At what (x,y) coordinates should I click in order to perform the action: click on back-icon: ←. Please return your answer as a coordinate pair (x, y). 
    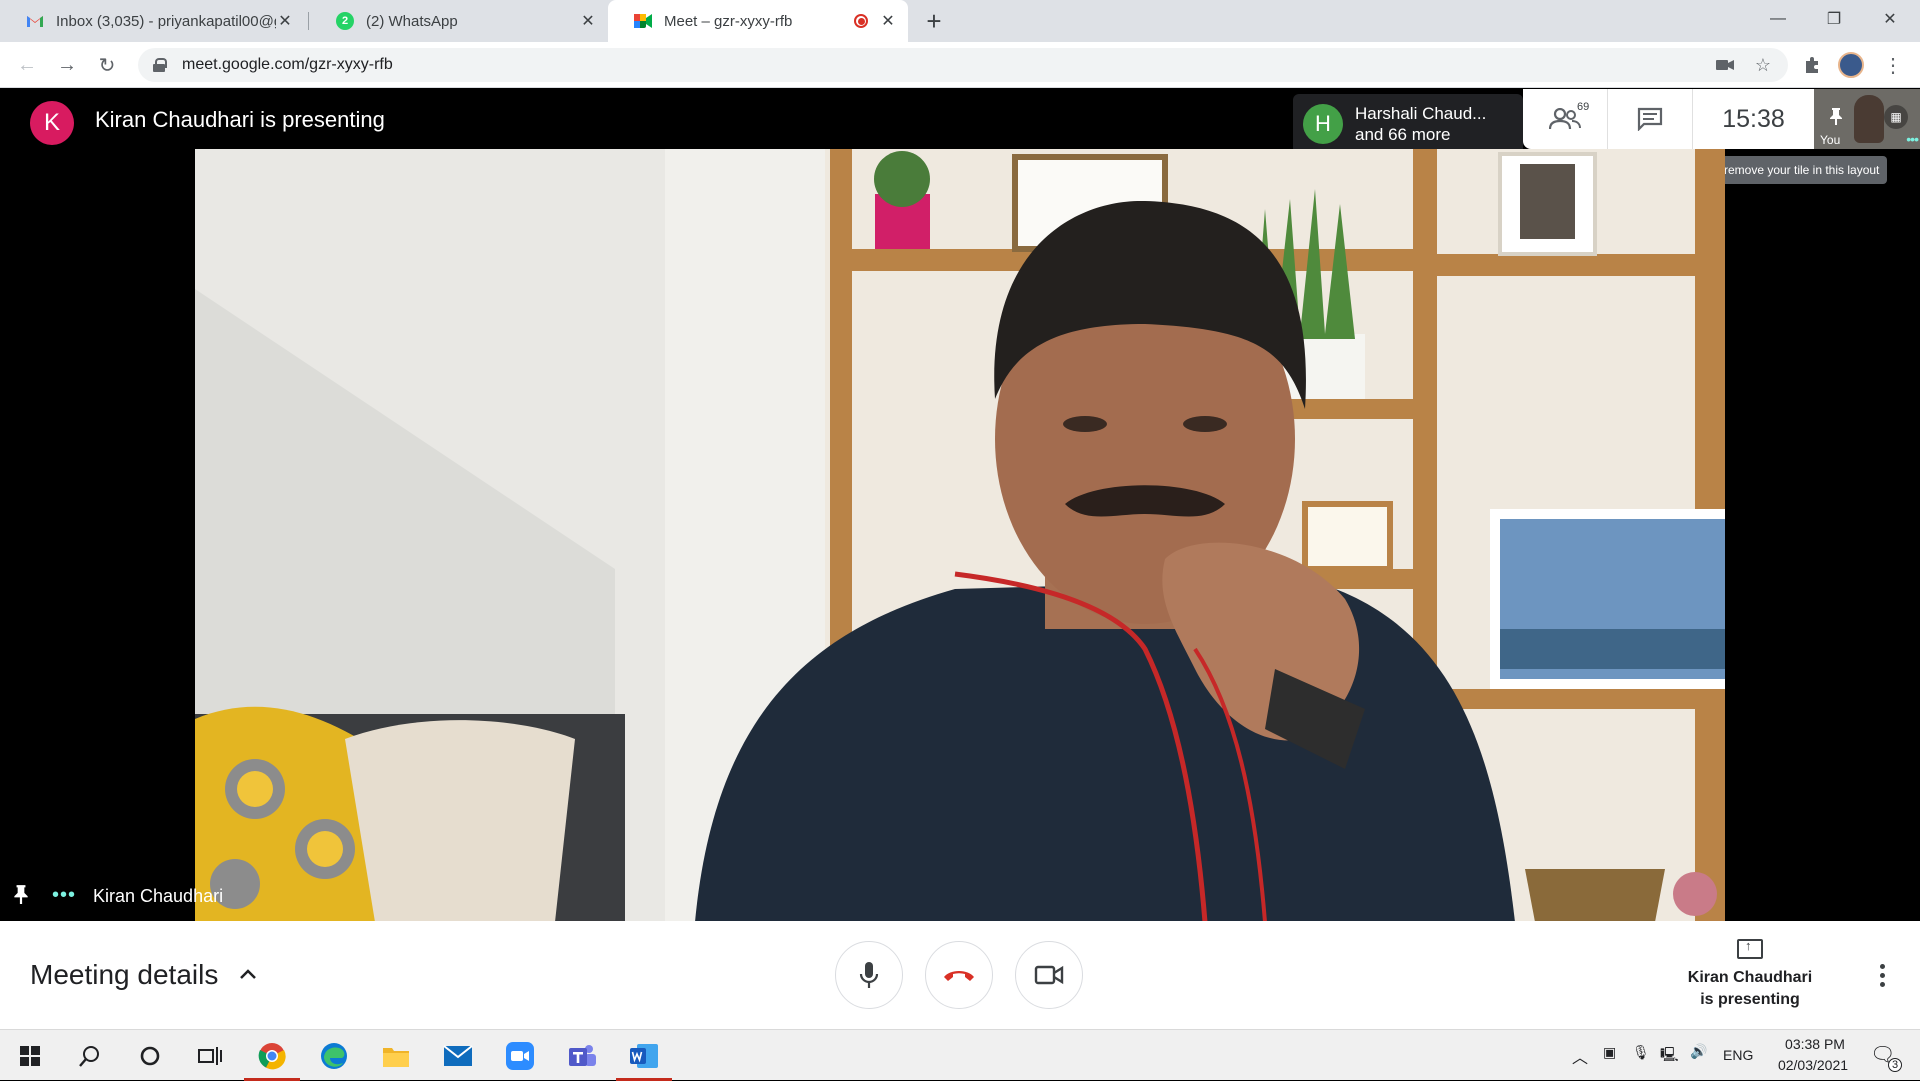
    Looking at the image, I should click on (27, 65).